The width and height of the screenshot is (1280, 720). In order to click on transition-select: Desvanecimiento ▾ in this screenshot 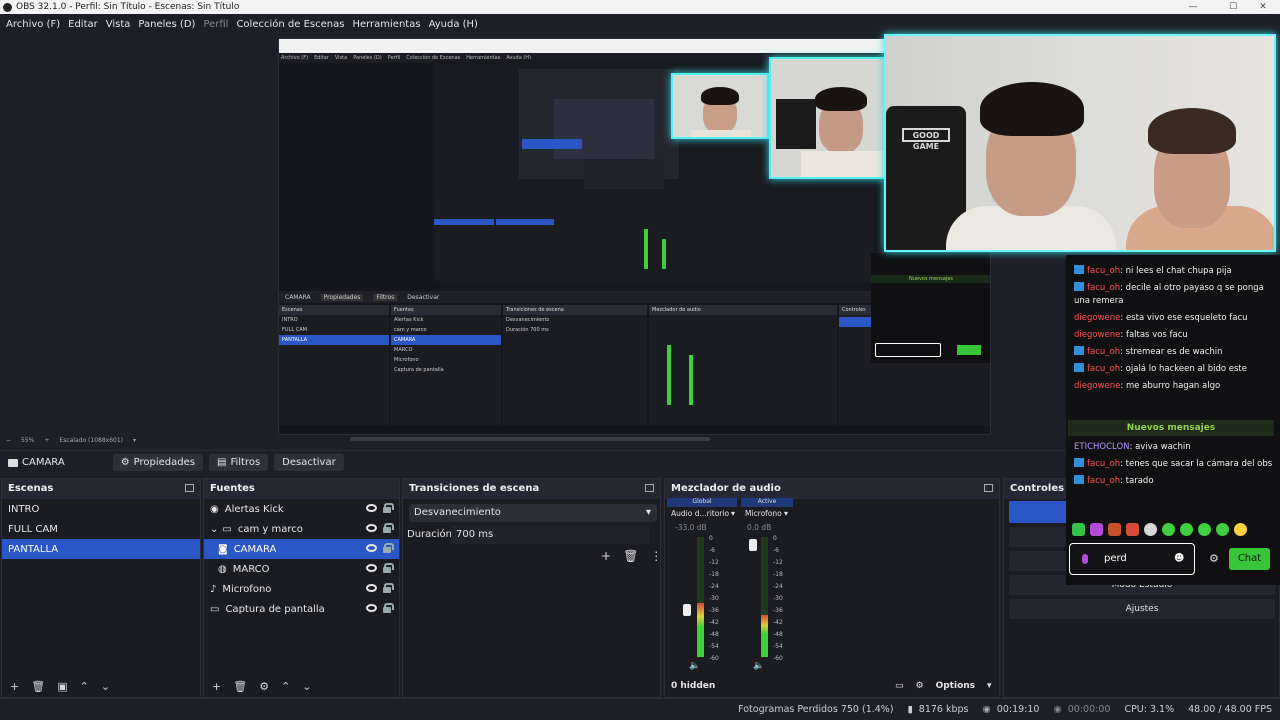, I will do `click(533, 513)`.